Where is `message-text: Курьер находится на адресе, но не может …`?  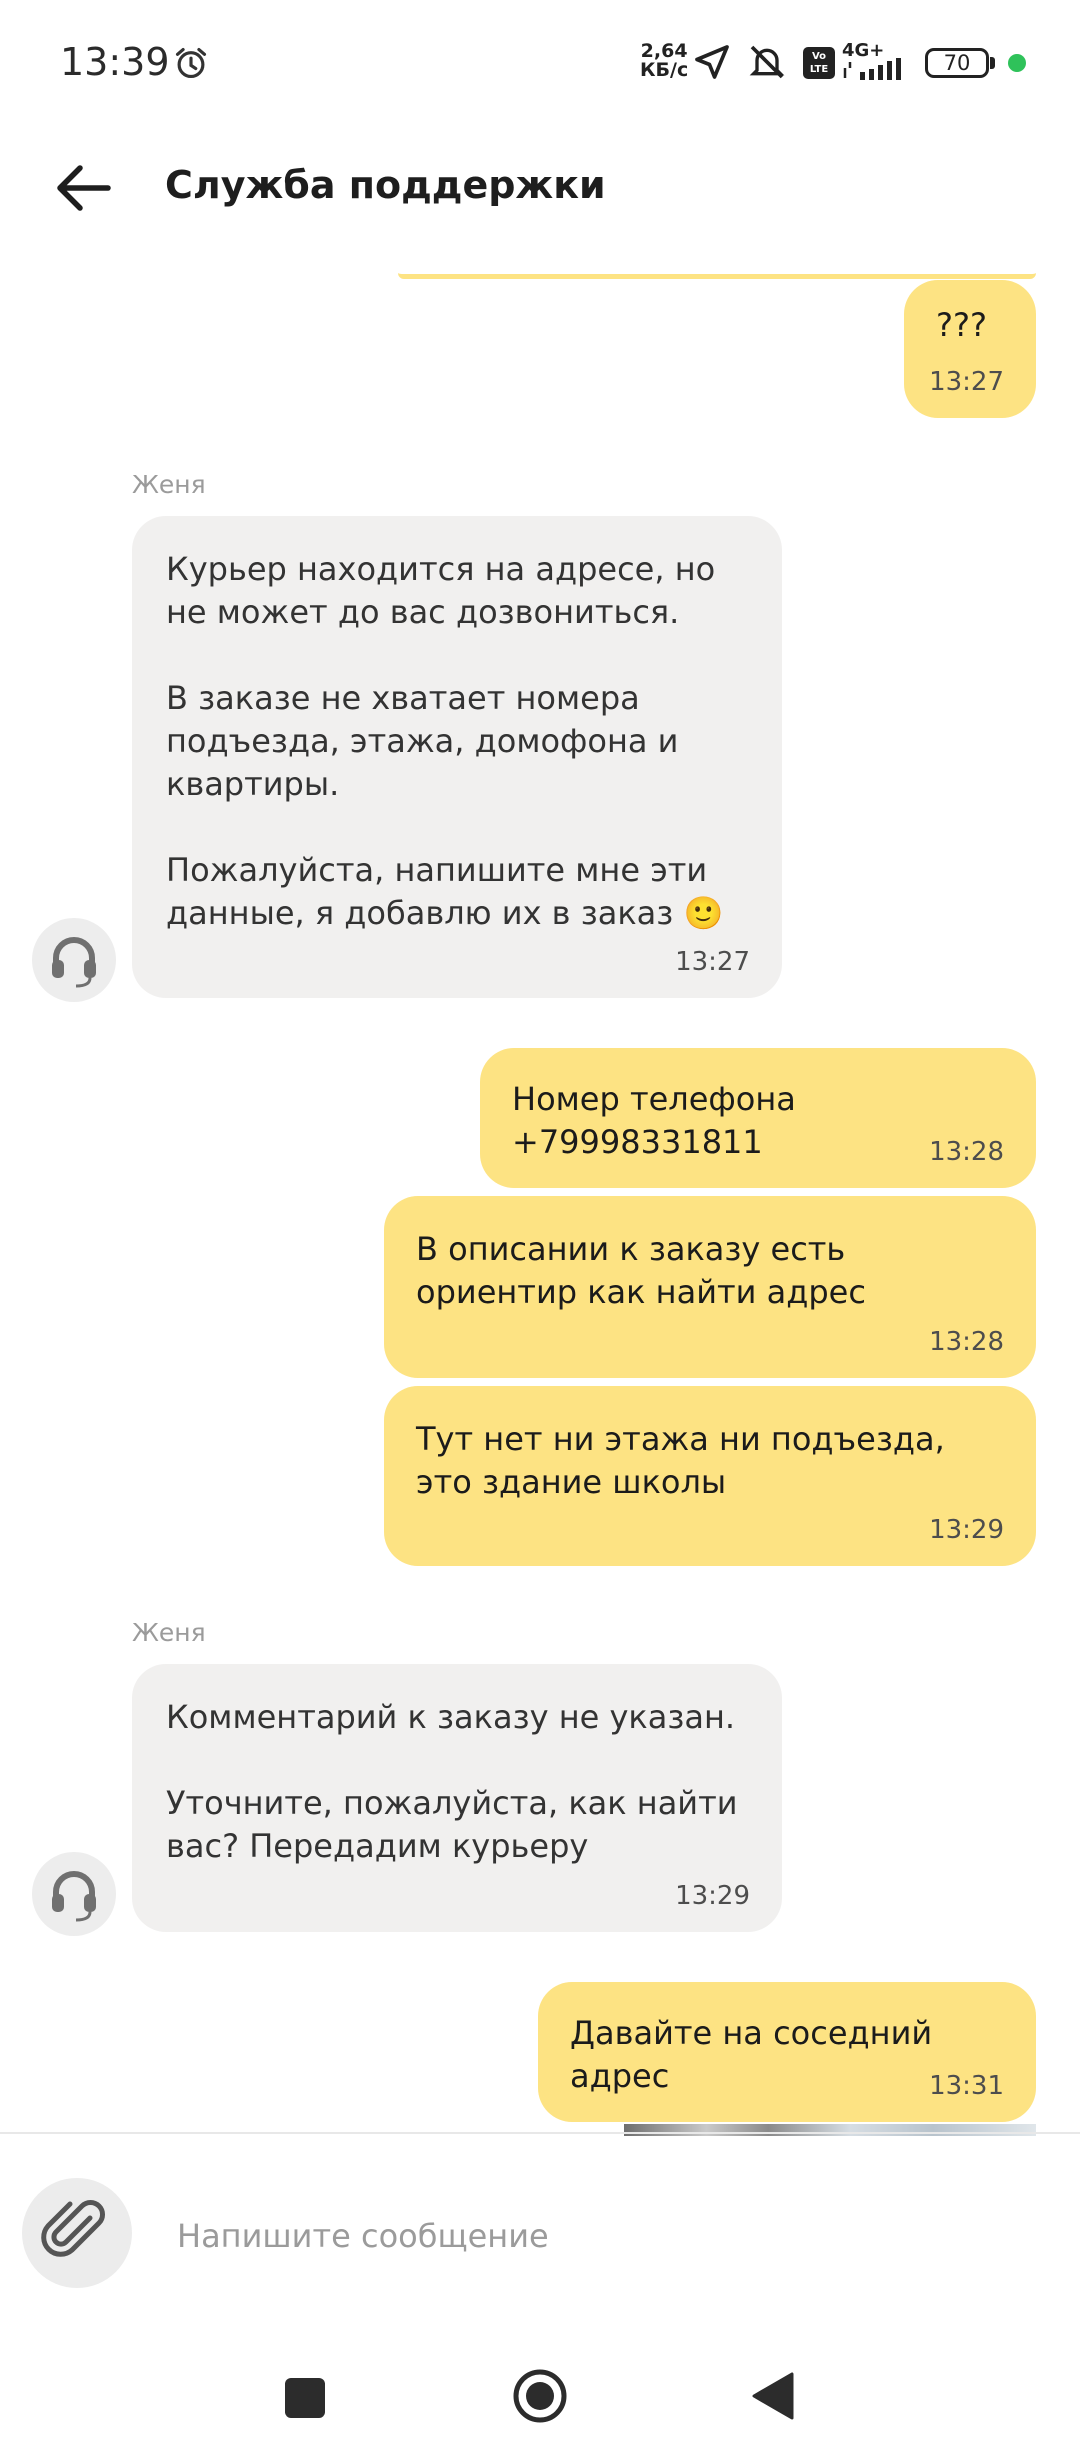
message-text: Курьер находится на адресе, но не может … is located at coordinates (445, 741).